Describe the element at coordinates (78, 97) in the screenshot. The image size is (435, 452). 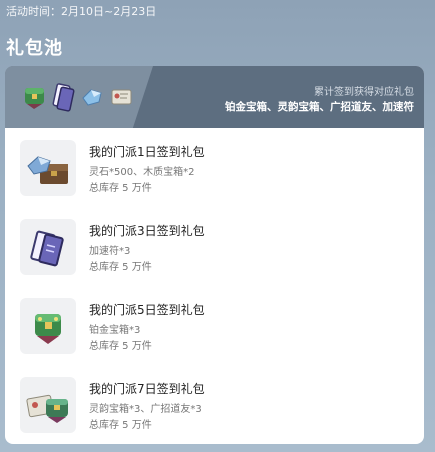
I see `pool-header-icons` at that location.